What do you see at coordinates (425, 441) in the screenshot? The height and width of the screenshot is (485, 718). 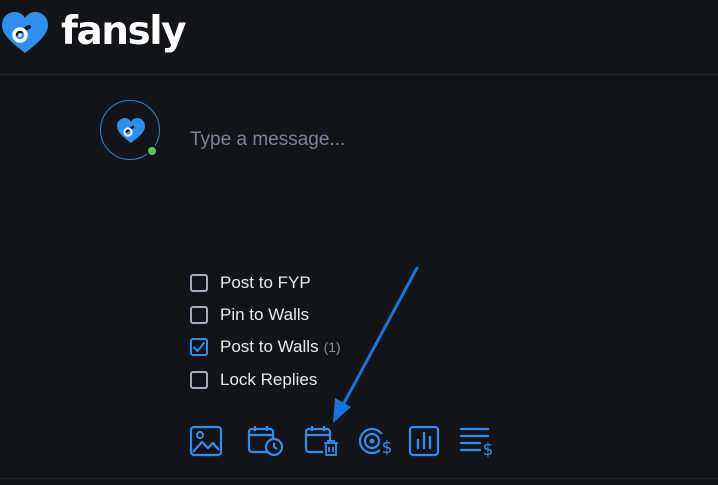 I see `poll-icon` at bounding box center [425, 441].